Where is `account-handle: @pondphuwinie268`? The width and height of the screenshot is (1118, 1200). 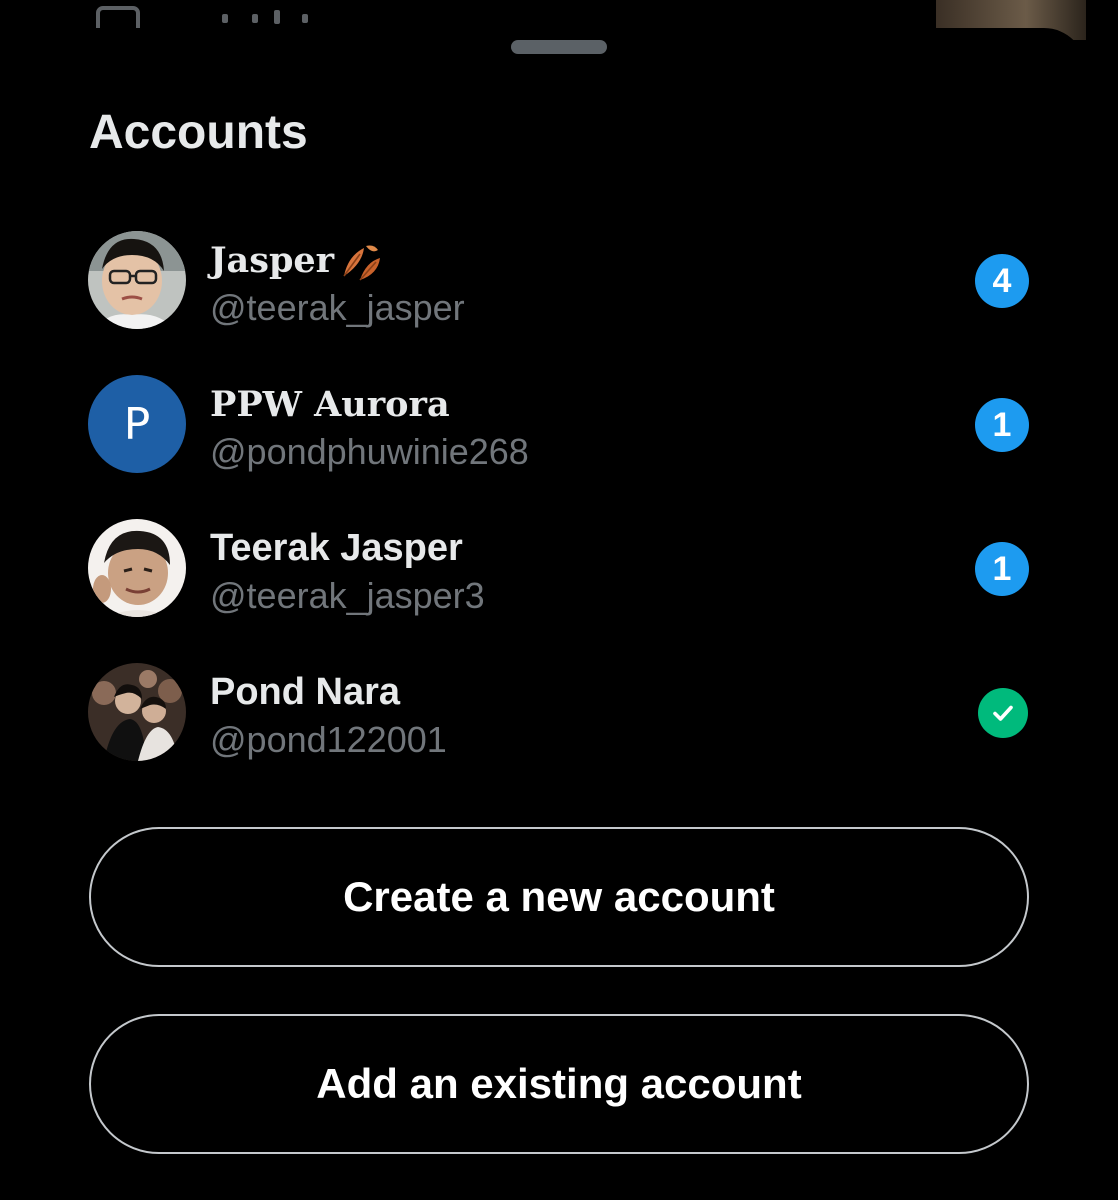
account-handle: @pondphuwinie268 is located at coordinates (369, 451).